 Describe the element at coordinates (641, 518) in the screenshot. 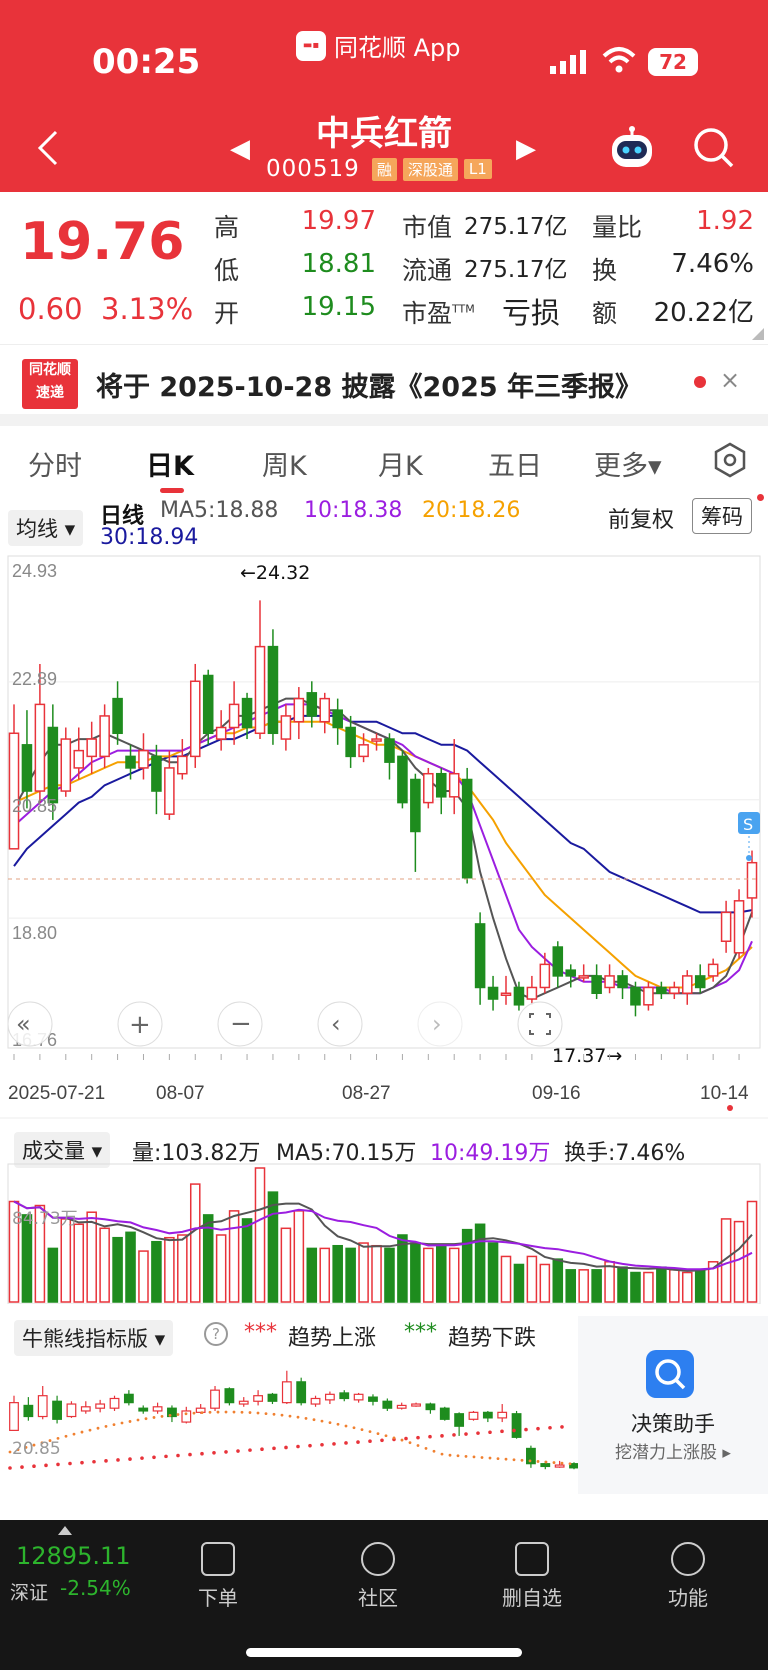

I see `adjust-mode: 前复权` at that location.